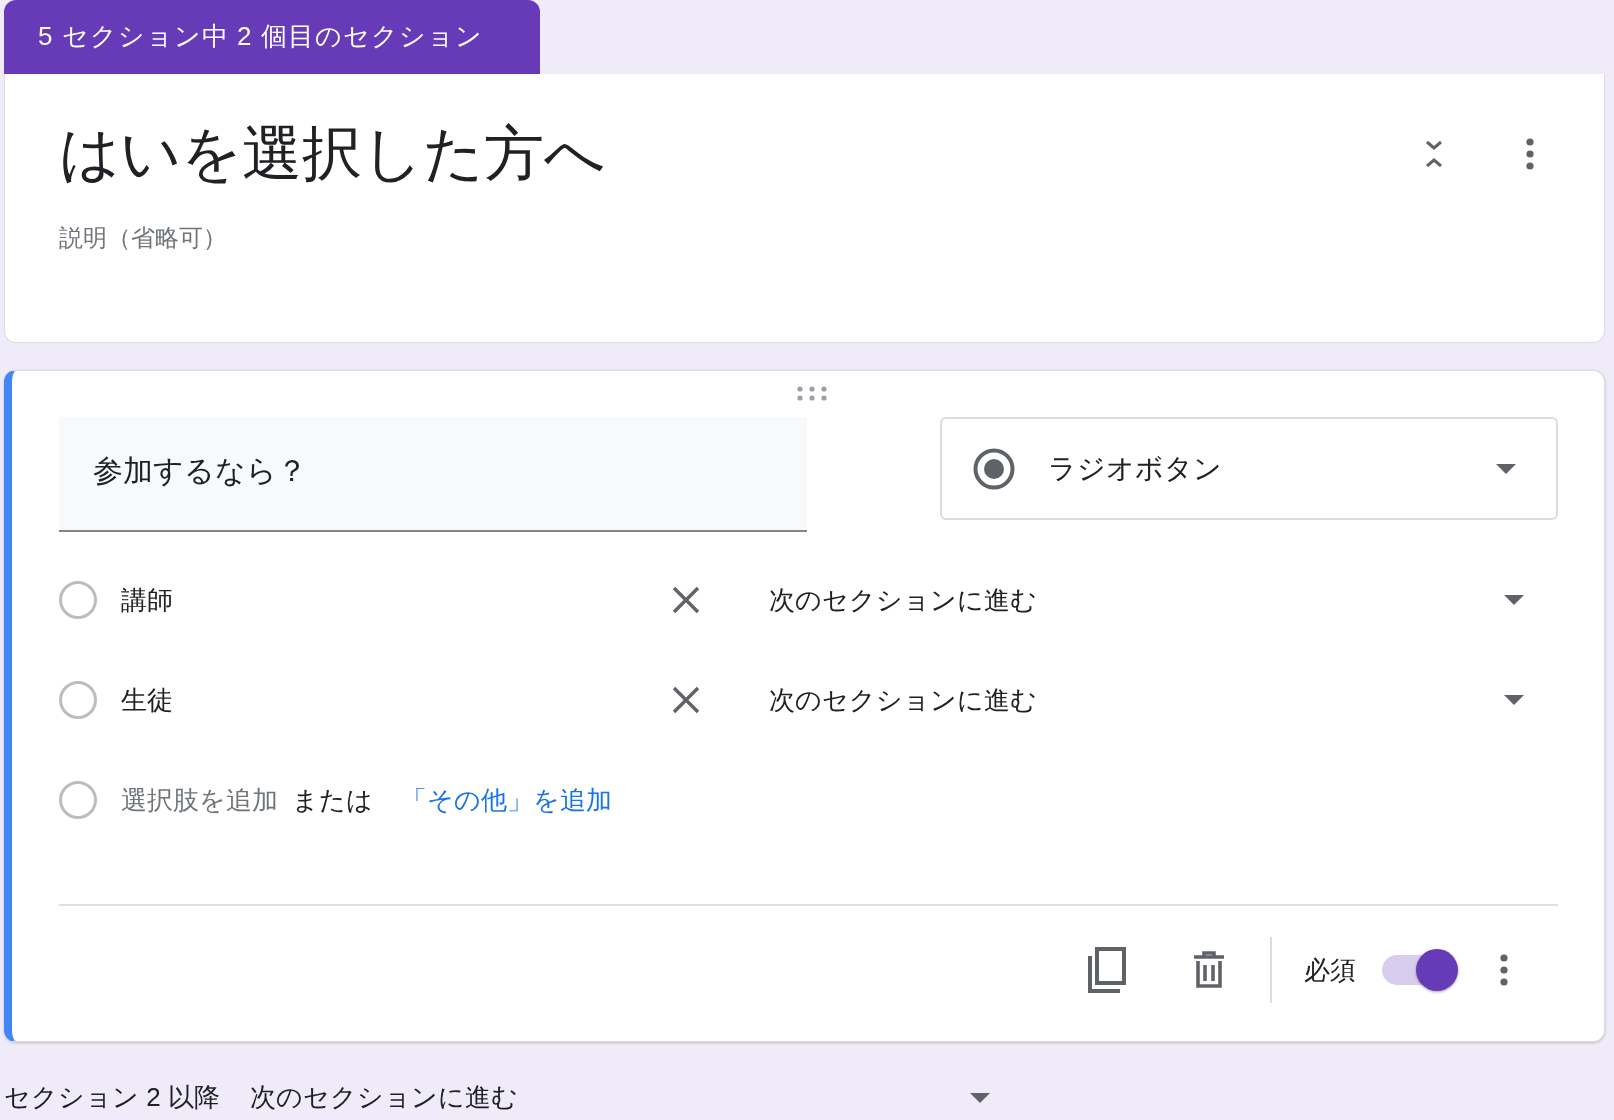  What do you see at coordinates (199, 800) in the screenshot?
I see `add-option-placeholder: 選択肢を追加` at bounding box center [199, 800].